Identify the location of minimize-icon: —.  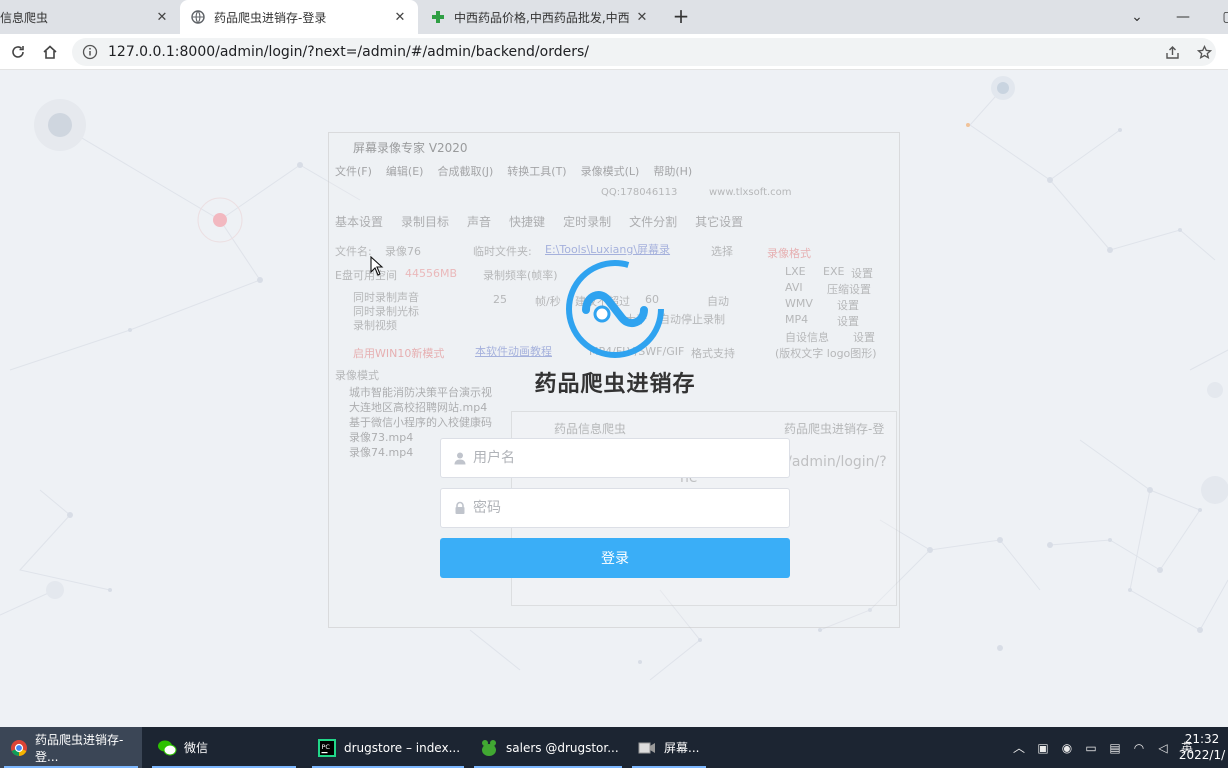
(1183, 17).